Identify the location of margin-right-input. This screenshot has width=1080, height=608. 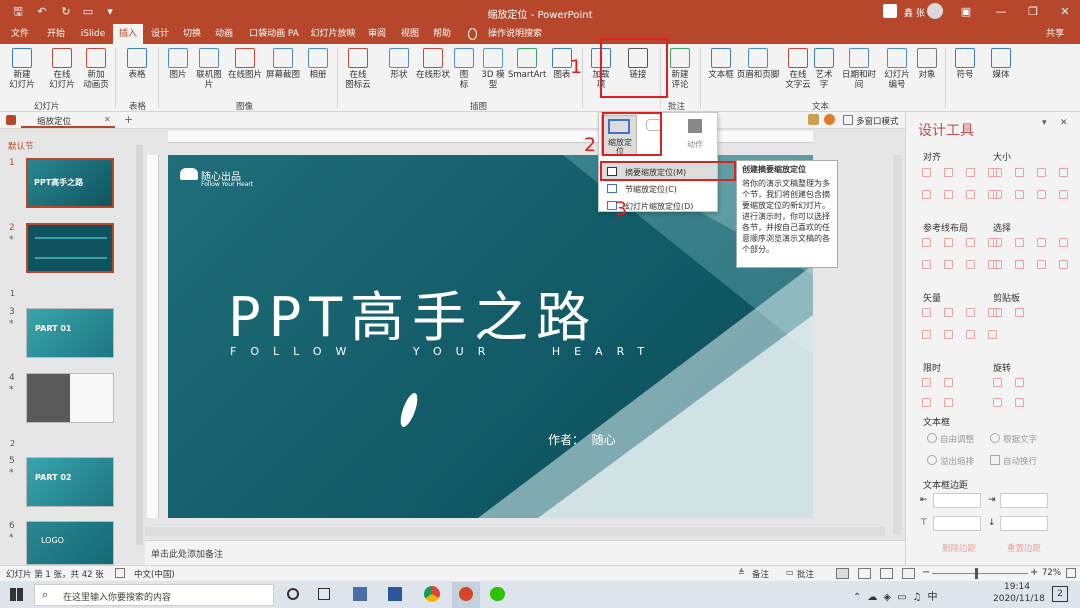
(1024, 500).